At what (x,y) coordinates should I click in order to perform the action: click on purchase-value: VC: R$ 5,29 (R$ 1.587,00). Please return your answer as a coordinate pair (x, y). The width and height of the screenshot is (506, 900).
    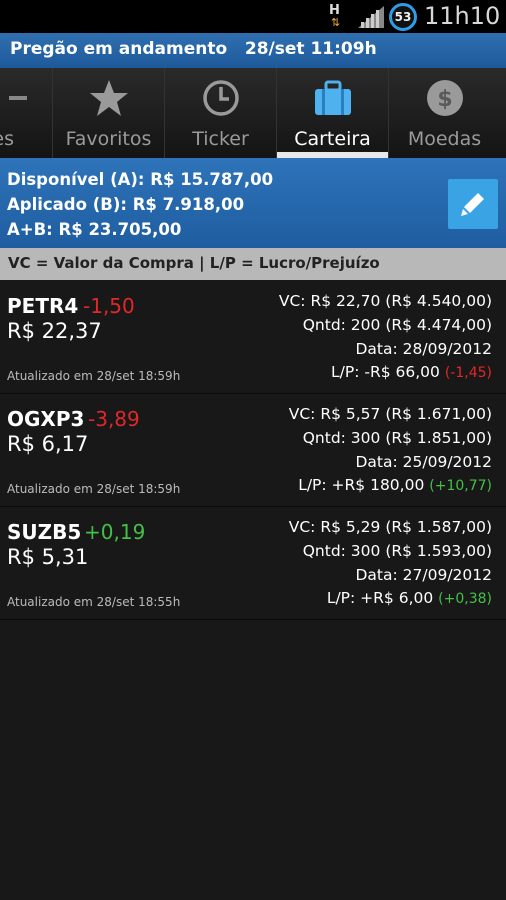
    Looking at the image, I should click on (390, 527).